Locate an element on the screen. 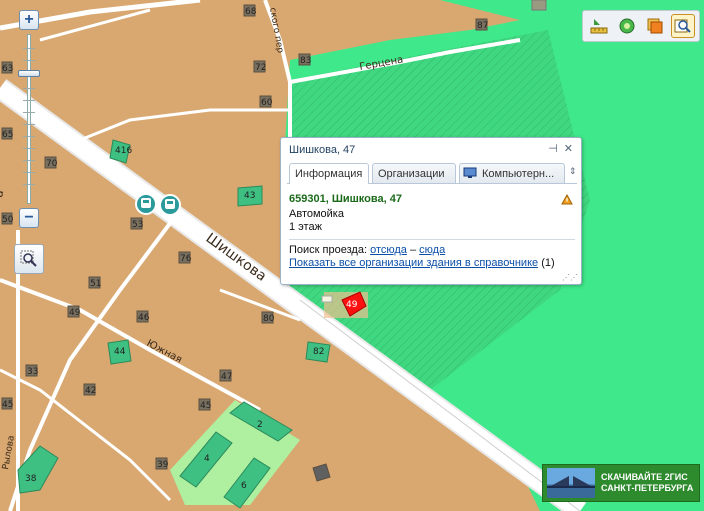  resize-grip-icon: ⋰⋰ is located at coordinates (570, 277).